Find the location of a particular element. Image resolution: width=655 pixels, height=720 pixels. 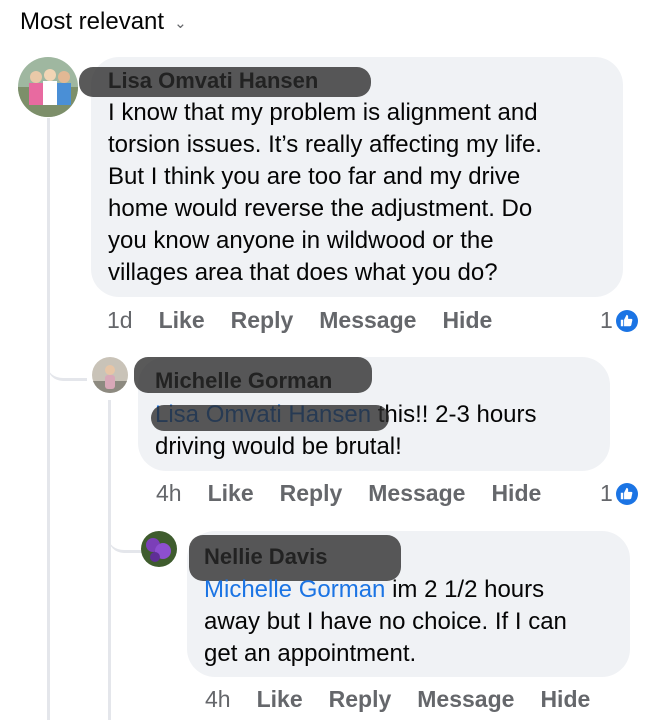

thread-line-reply is located at coordinates (109, 560).